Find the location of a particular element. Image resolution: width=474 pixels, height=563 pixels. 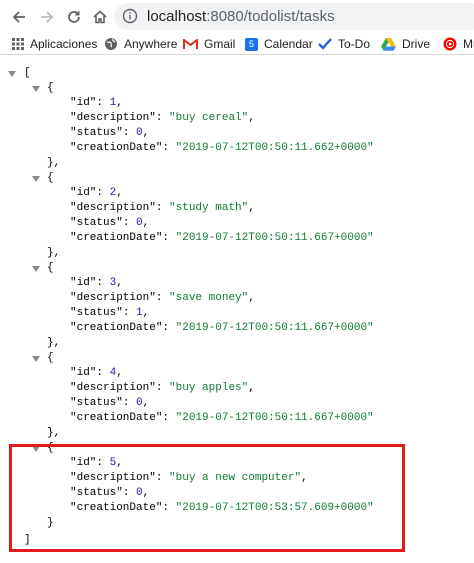

field-description: "description": "buy apples", is located at coordinates (162, 388).